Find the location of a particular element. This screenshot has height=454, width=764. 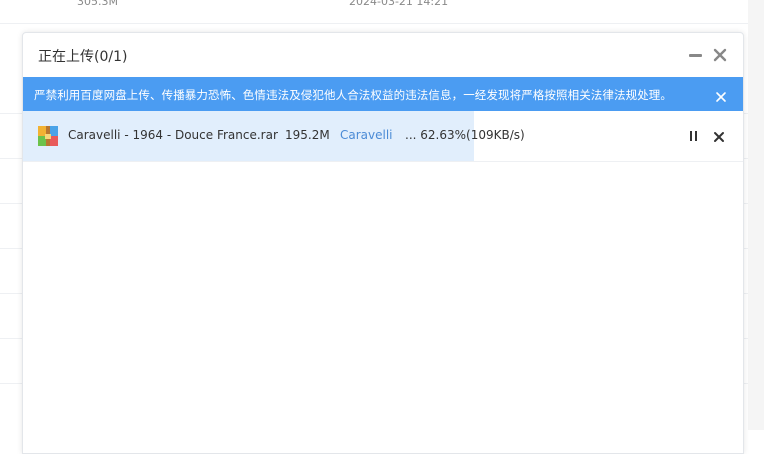

cancel-upload-button is located at coordinates (719, 136).